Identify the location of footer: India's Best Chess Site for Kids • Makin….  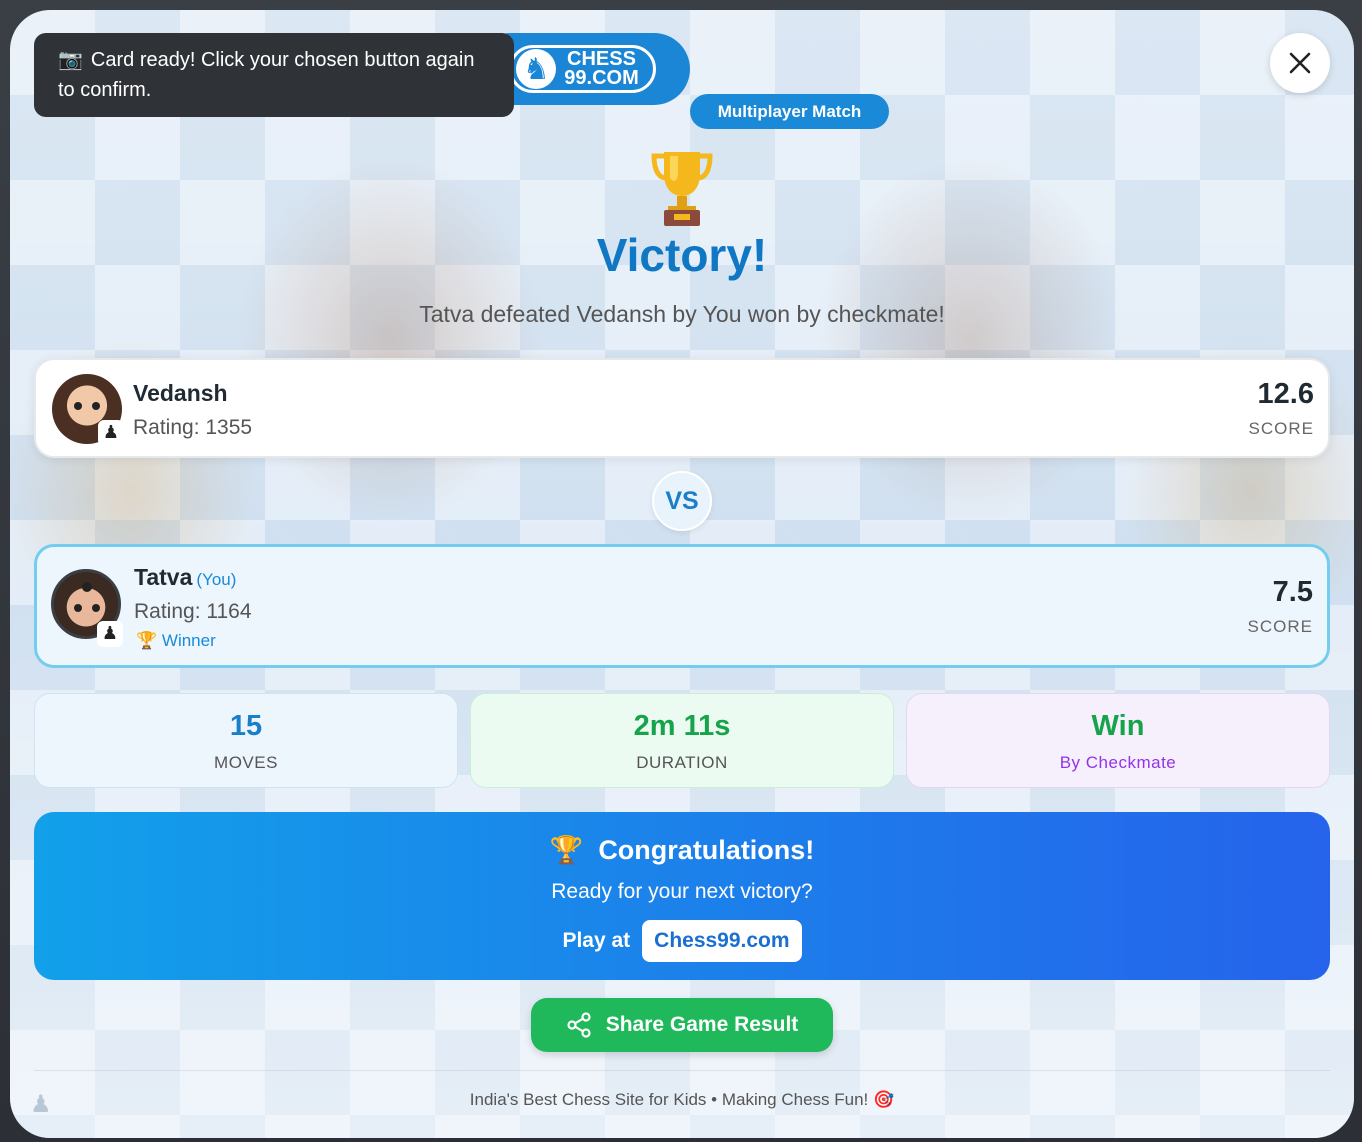
(682, 1100).